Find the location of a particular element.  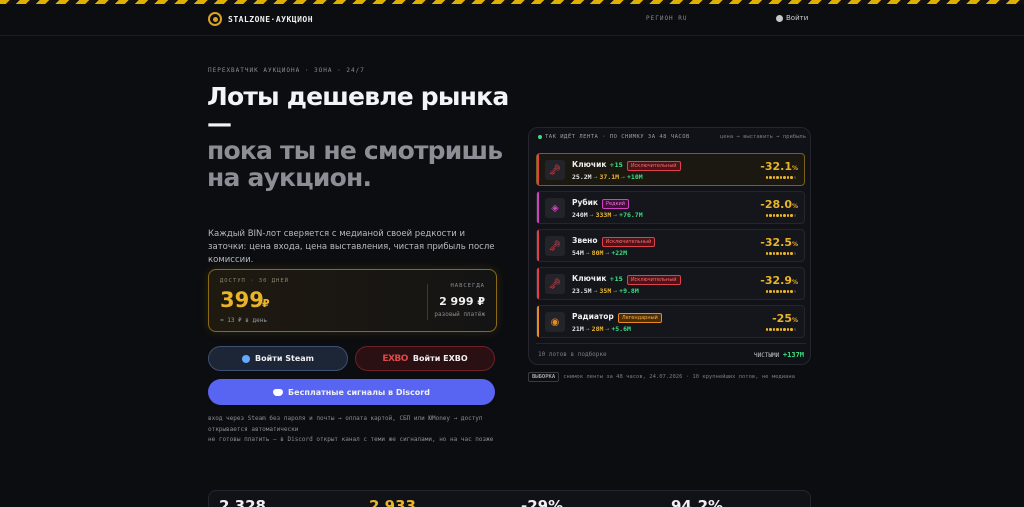

price-chain: 23.5M → 35M → +9.8M is located at coordinates (605, 291).